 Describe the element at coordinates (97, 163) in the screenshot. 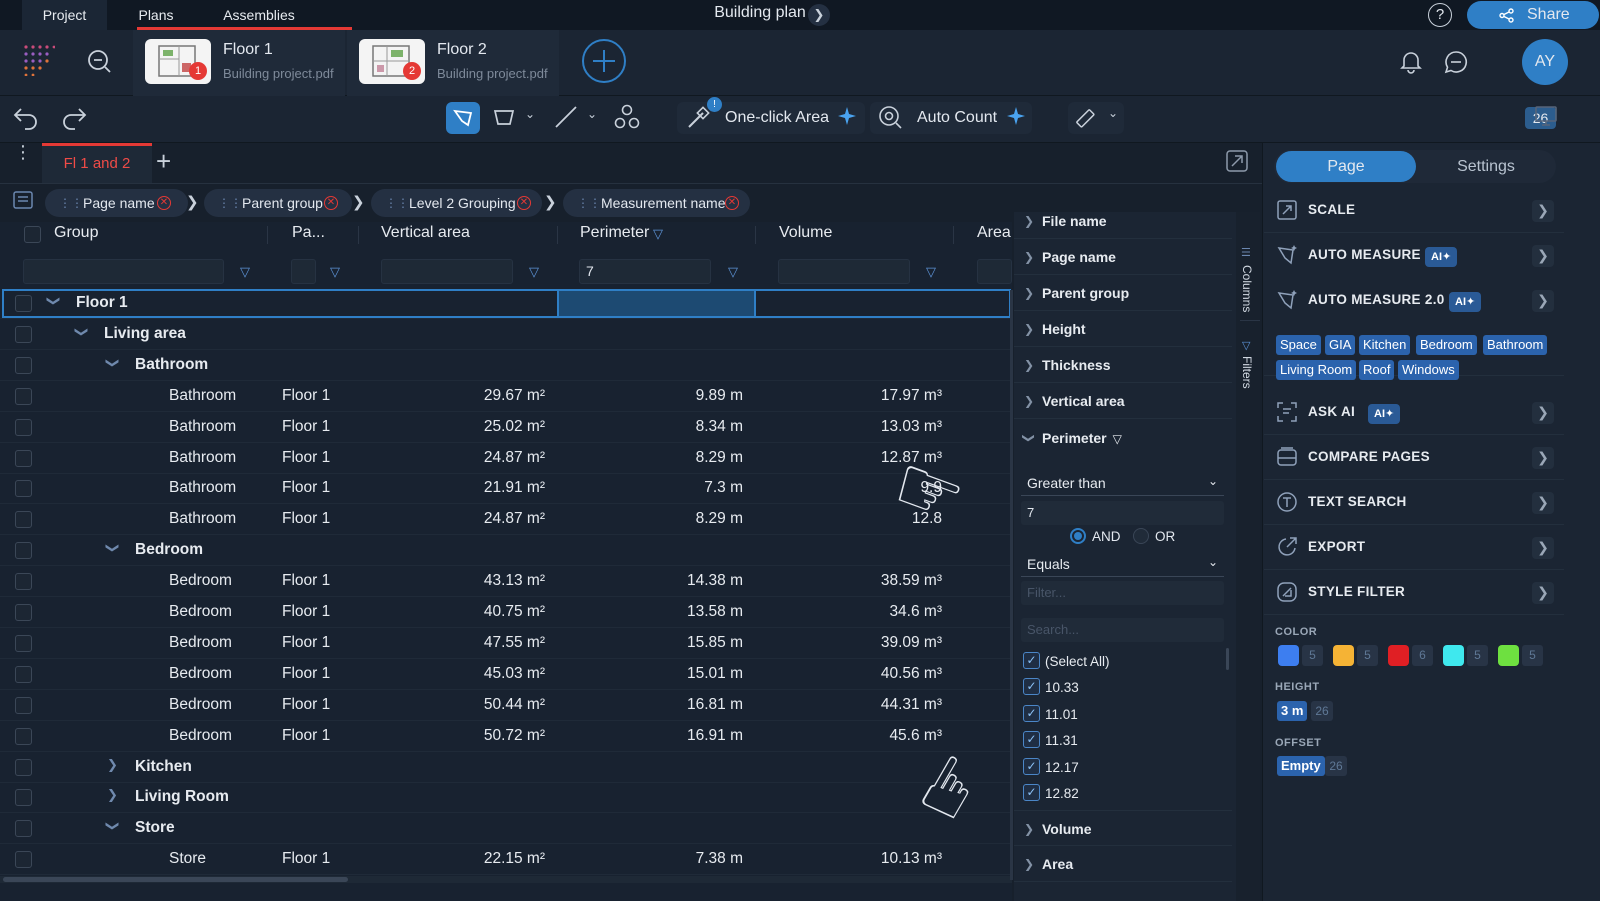

I see `tab-report: Fl 1 and 2` at that location.